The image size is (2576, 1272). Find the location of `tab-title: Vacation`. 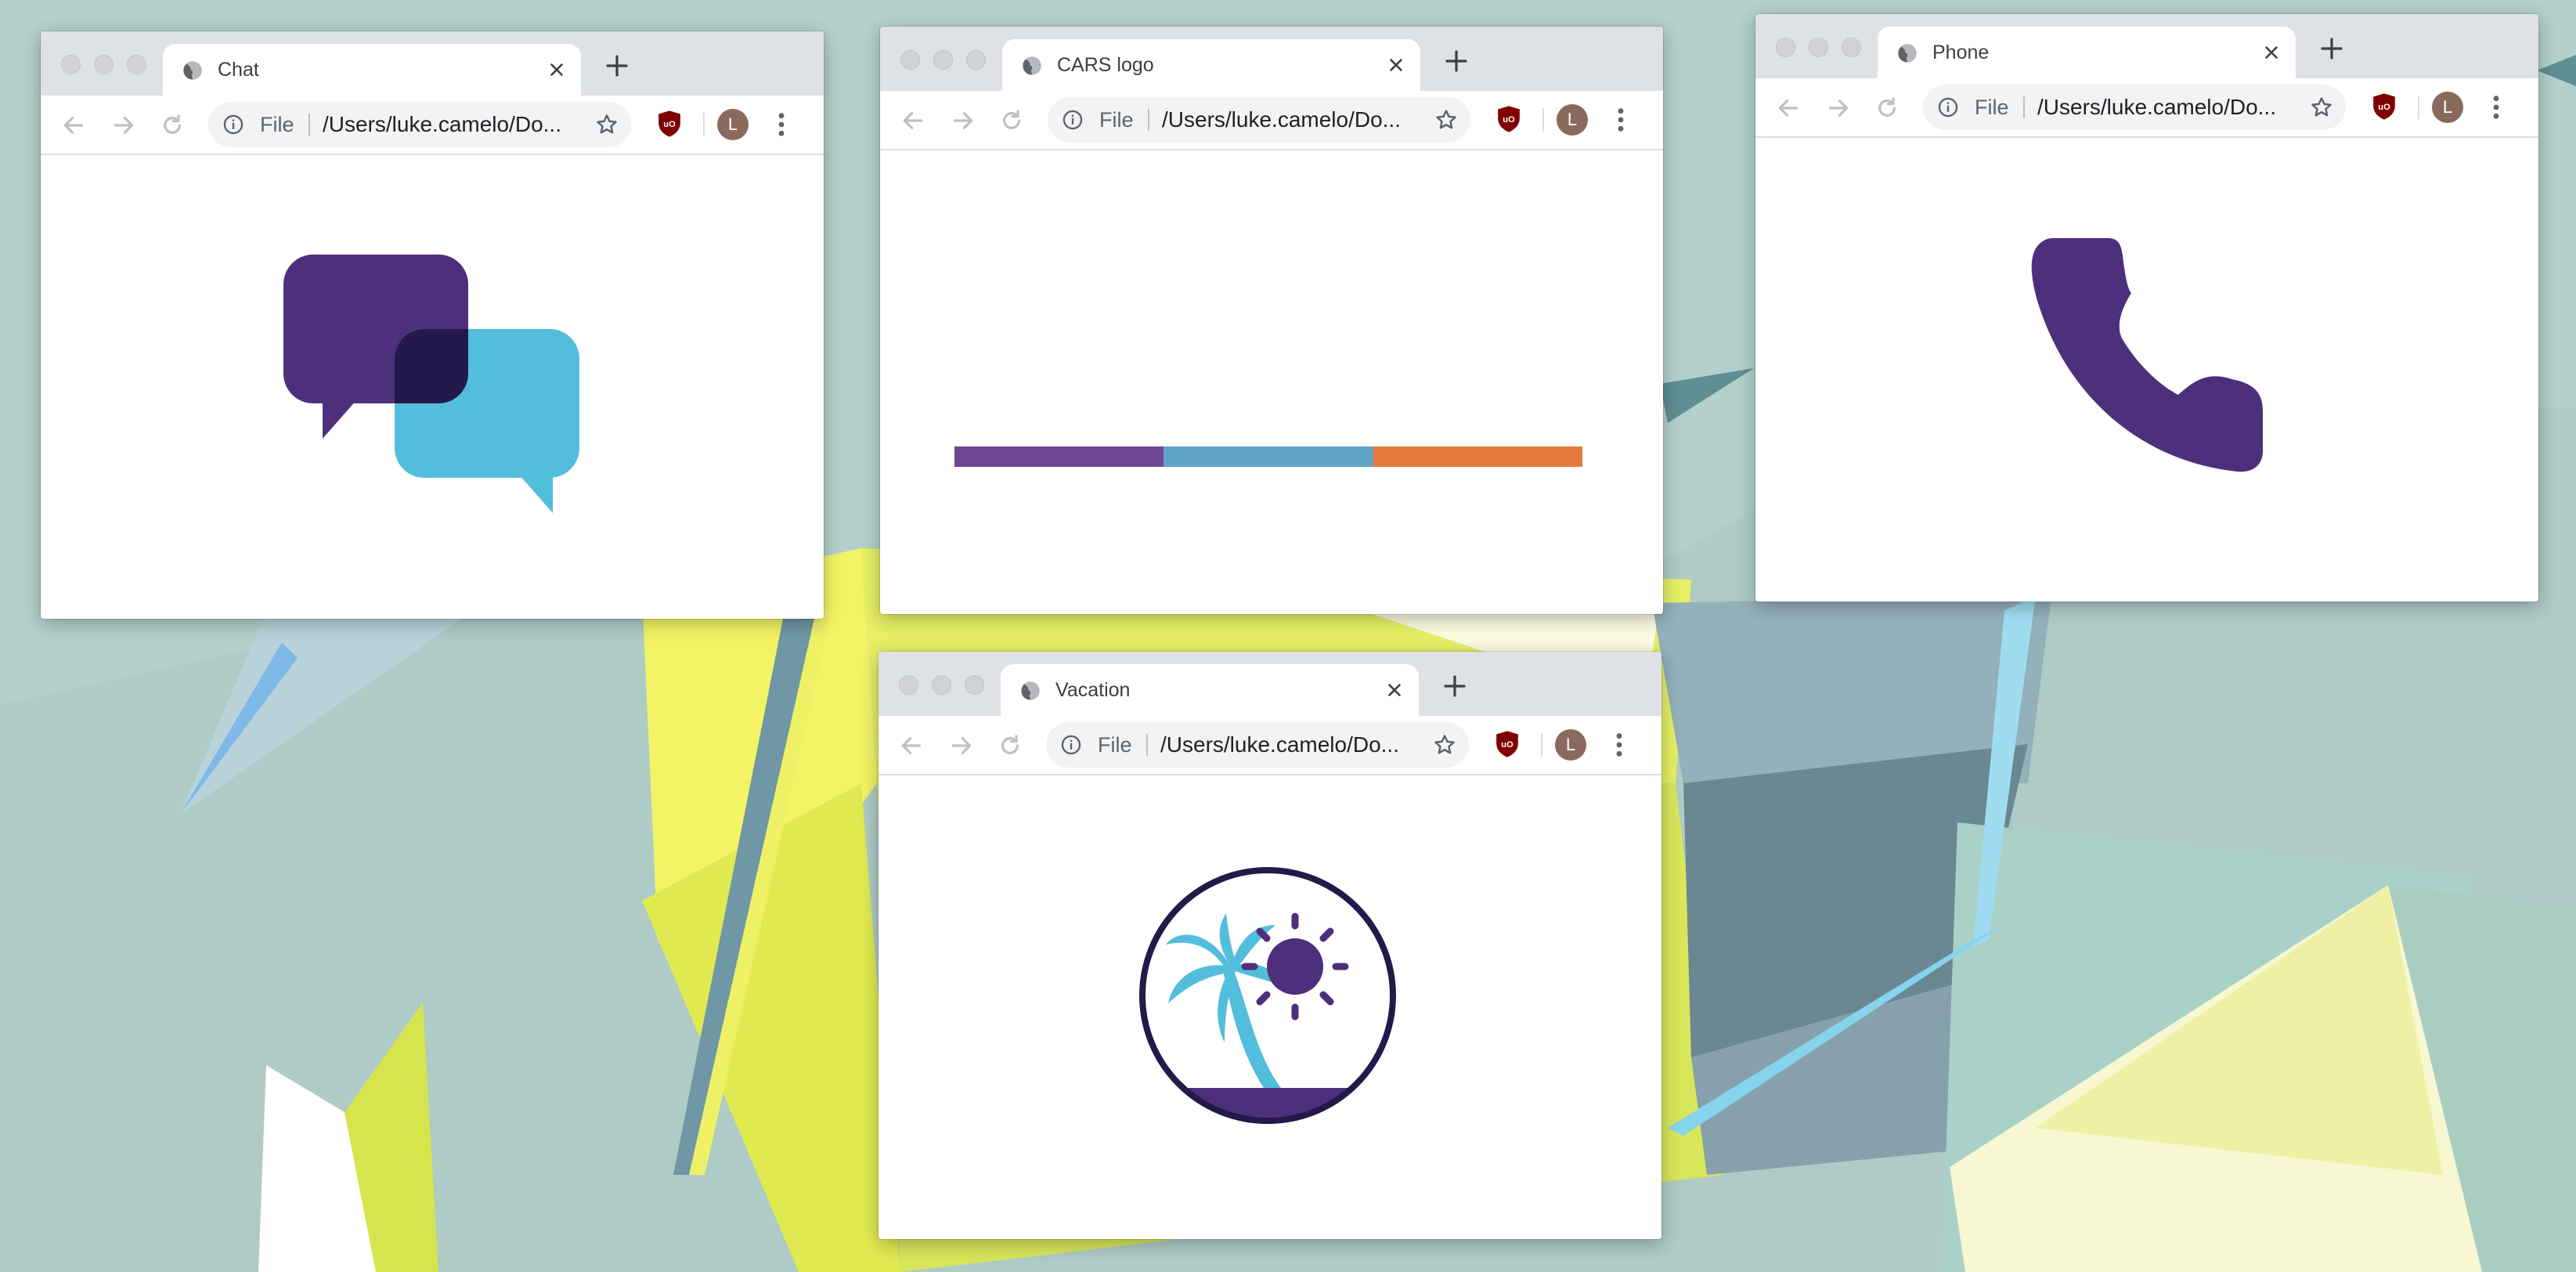

tab-title: Vacation is located at coordinates (1093, 690).